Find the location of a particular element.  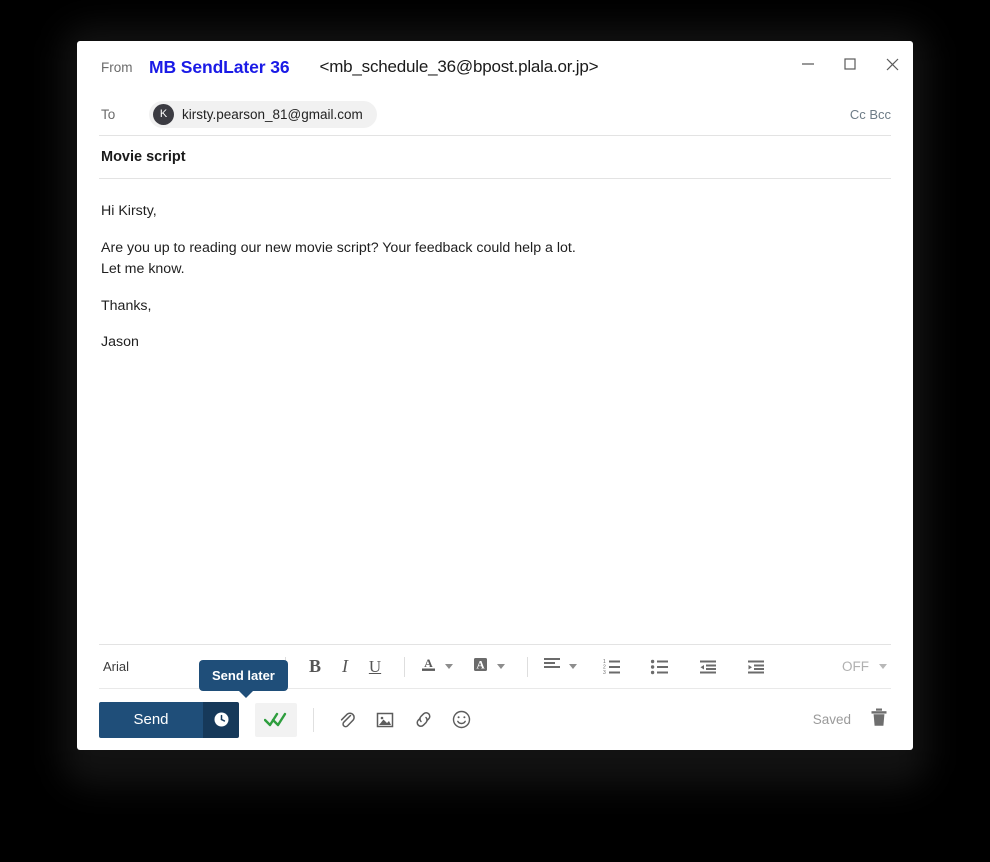

from-display-name: MB SendLater 36 is located at coordinates (219, 67).